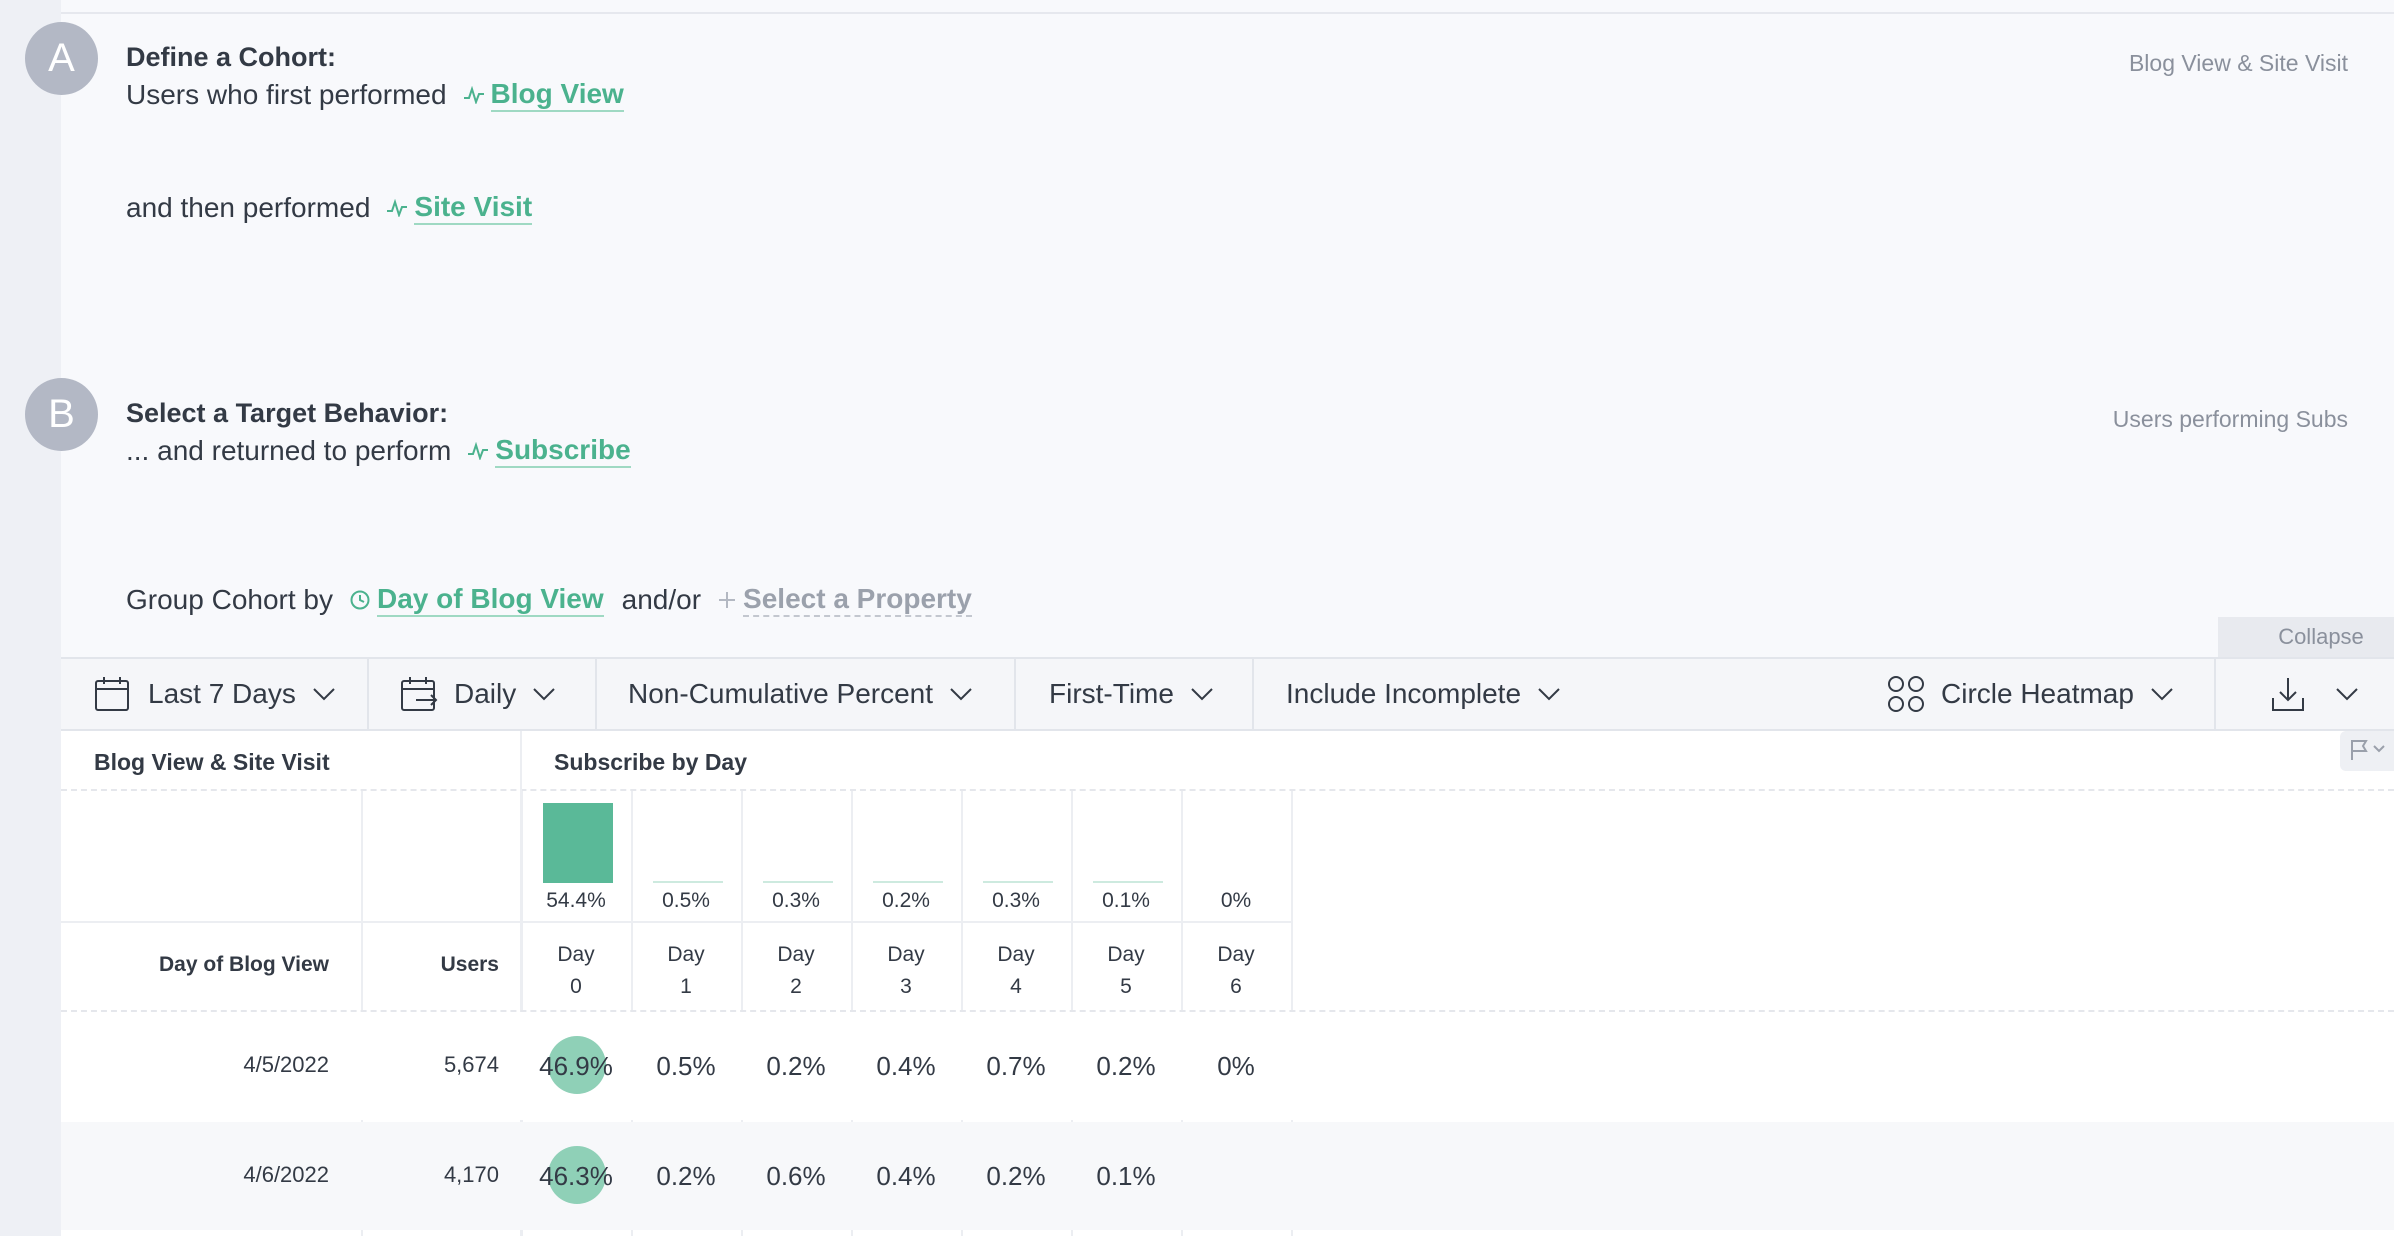 This screenshot has width=2394, height=1236. I want to click on day-number: 6, so click(1236, 986).